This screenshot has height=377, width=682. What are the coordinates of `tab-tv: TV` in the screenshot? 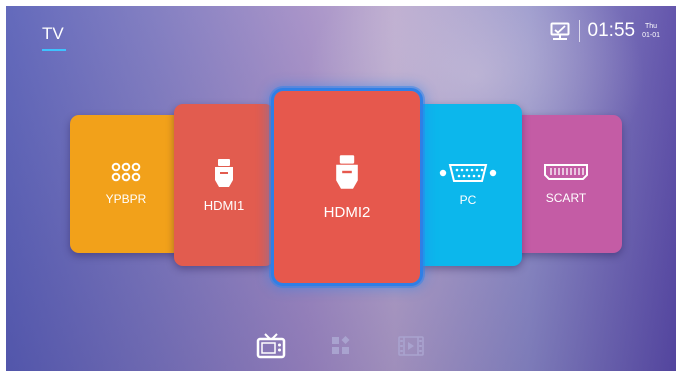 It's located at (54, 37).